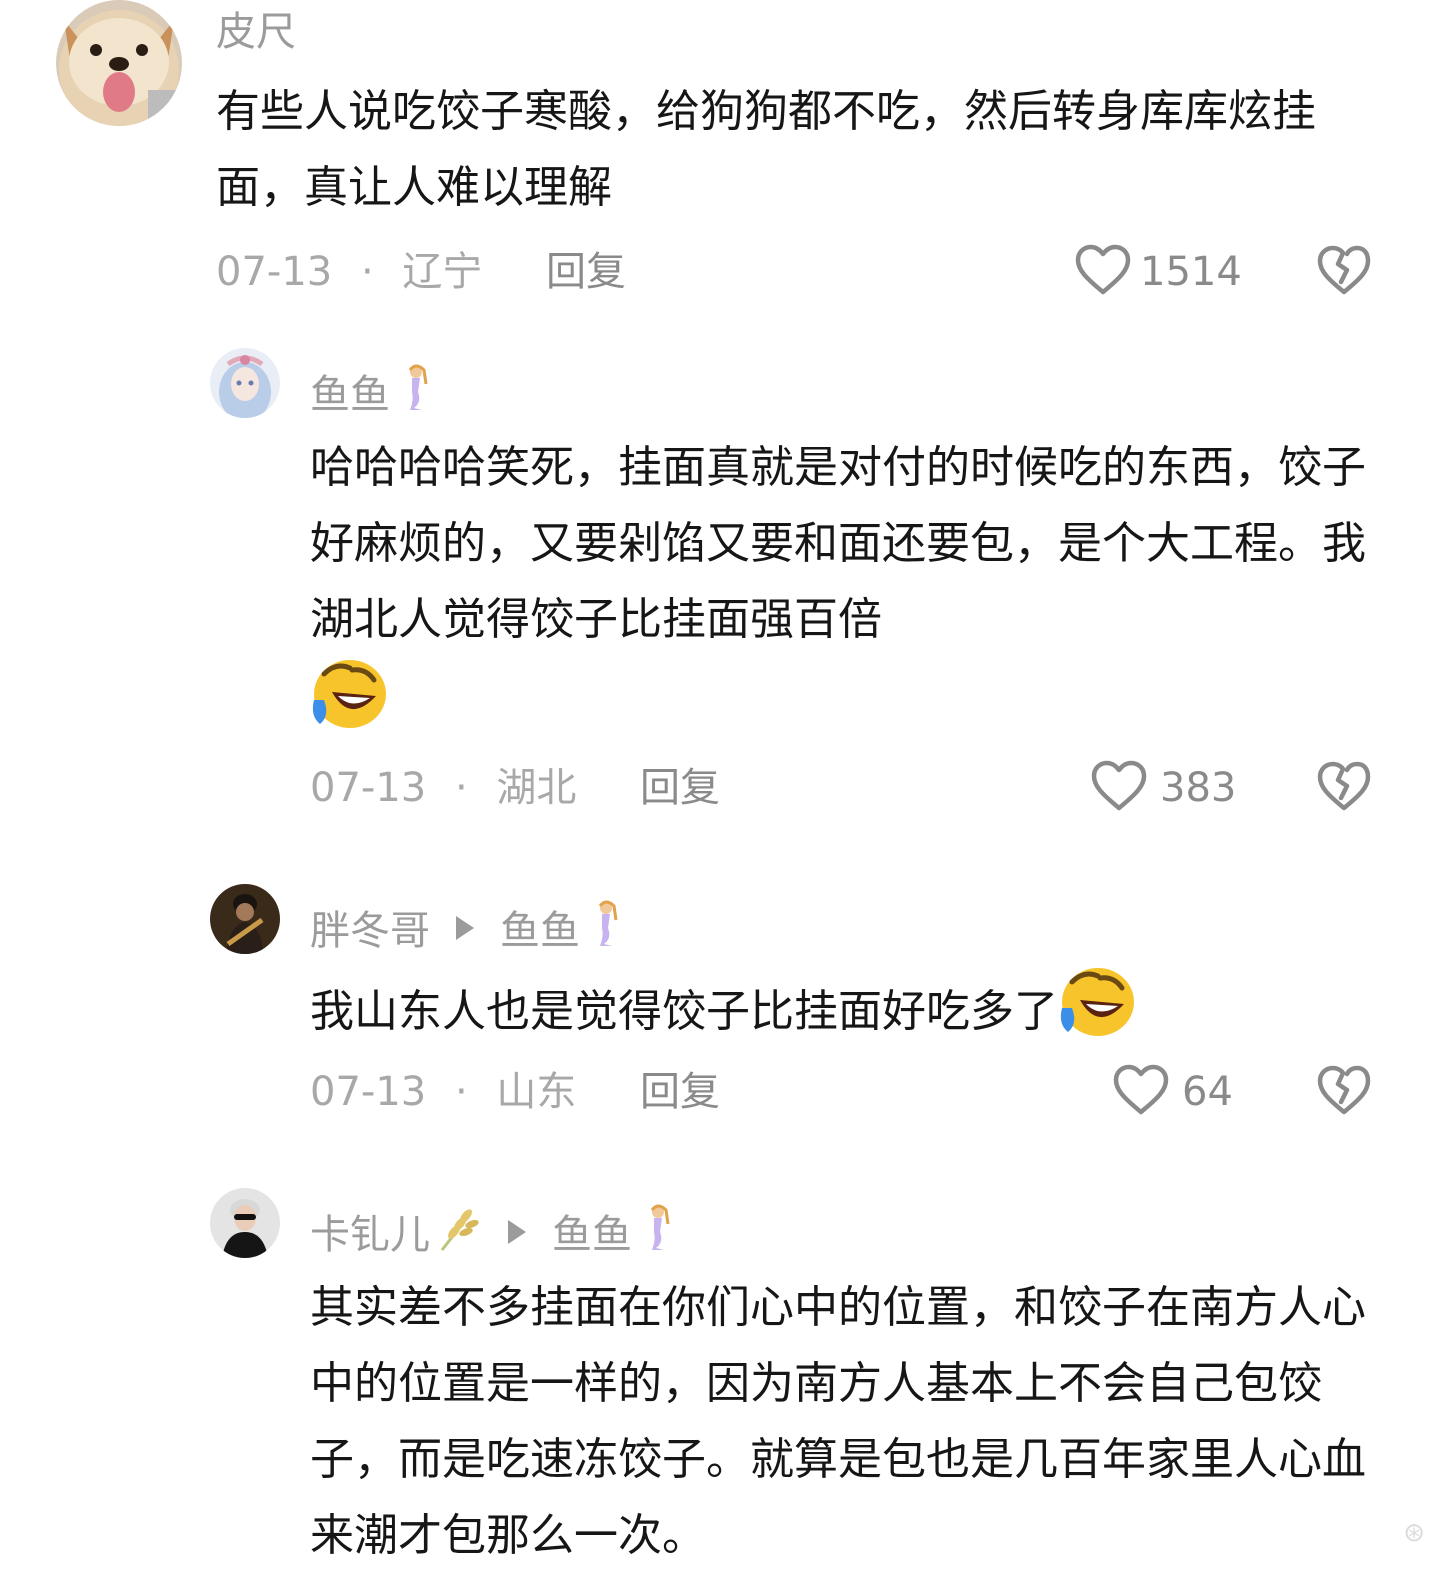 This screenshot has height=1574, width=1439. I want to click on anime-girl-avatar-image, so click(245, 383).